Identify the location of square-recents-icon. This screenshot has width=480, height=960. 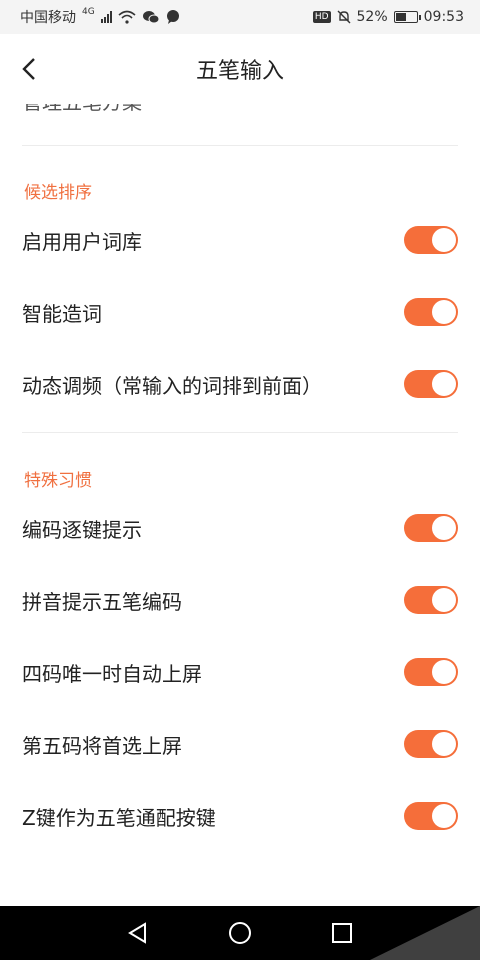
(342, 933).